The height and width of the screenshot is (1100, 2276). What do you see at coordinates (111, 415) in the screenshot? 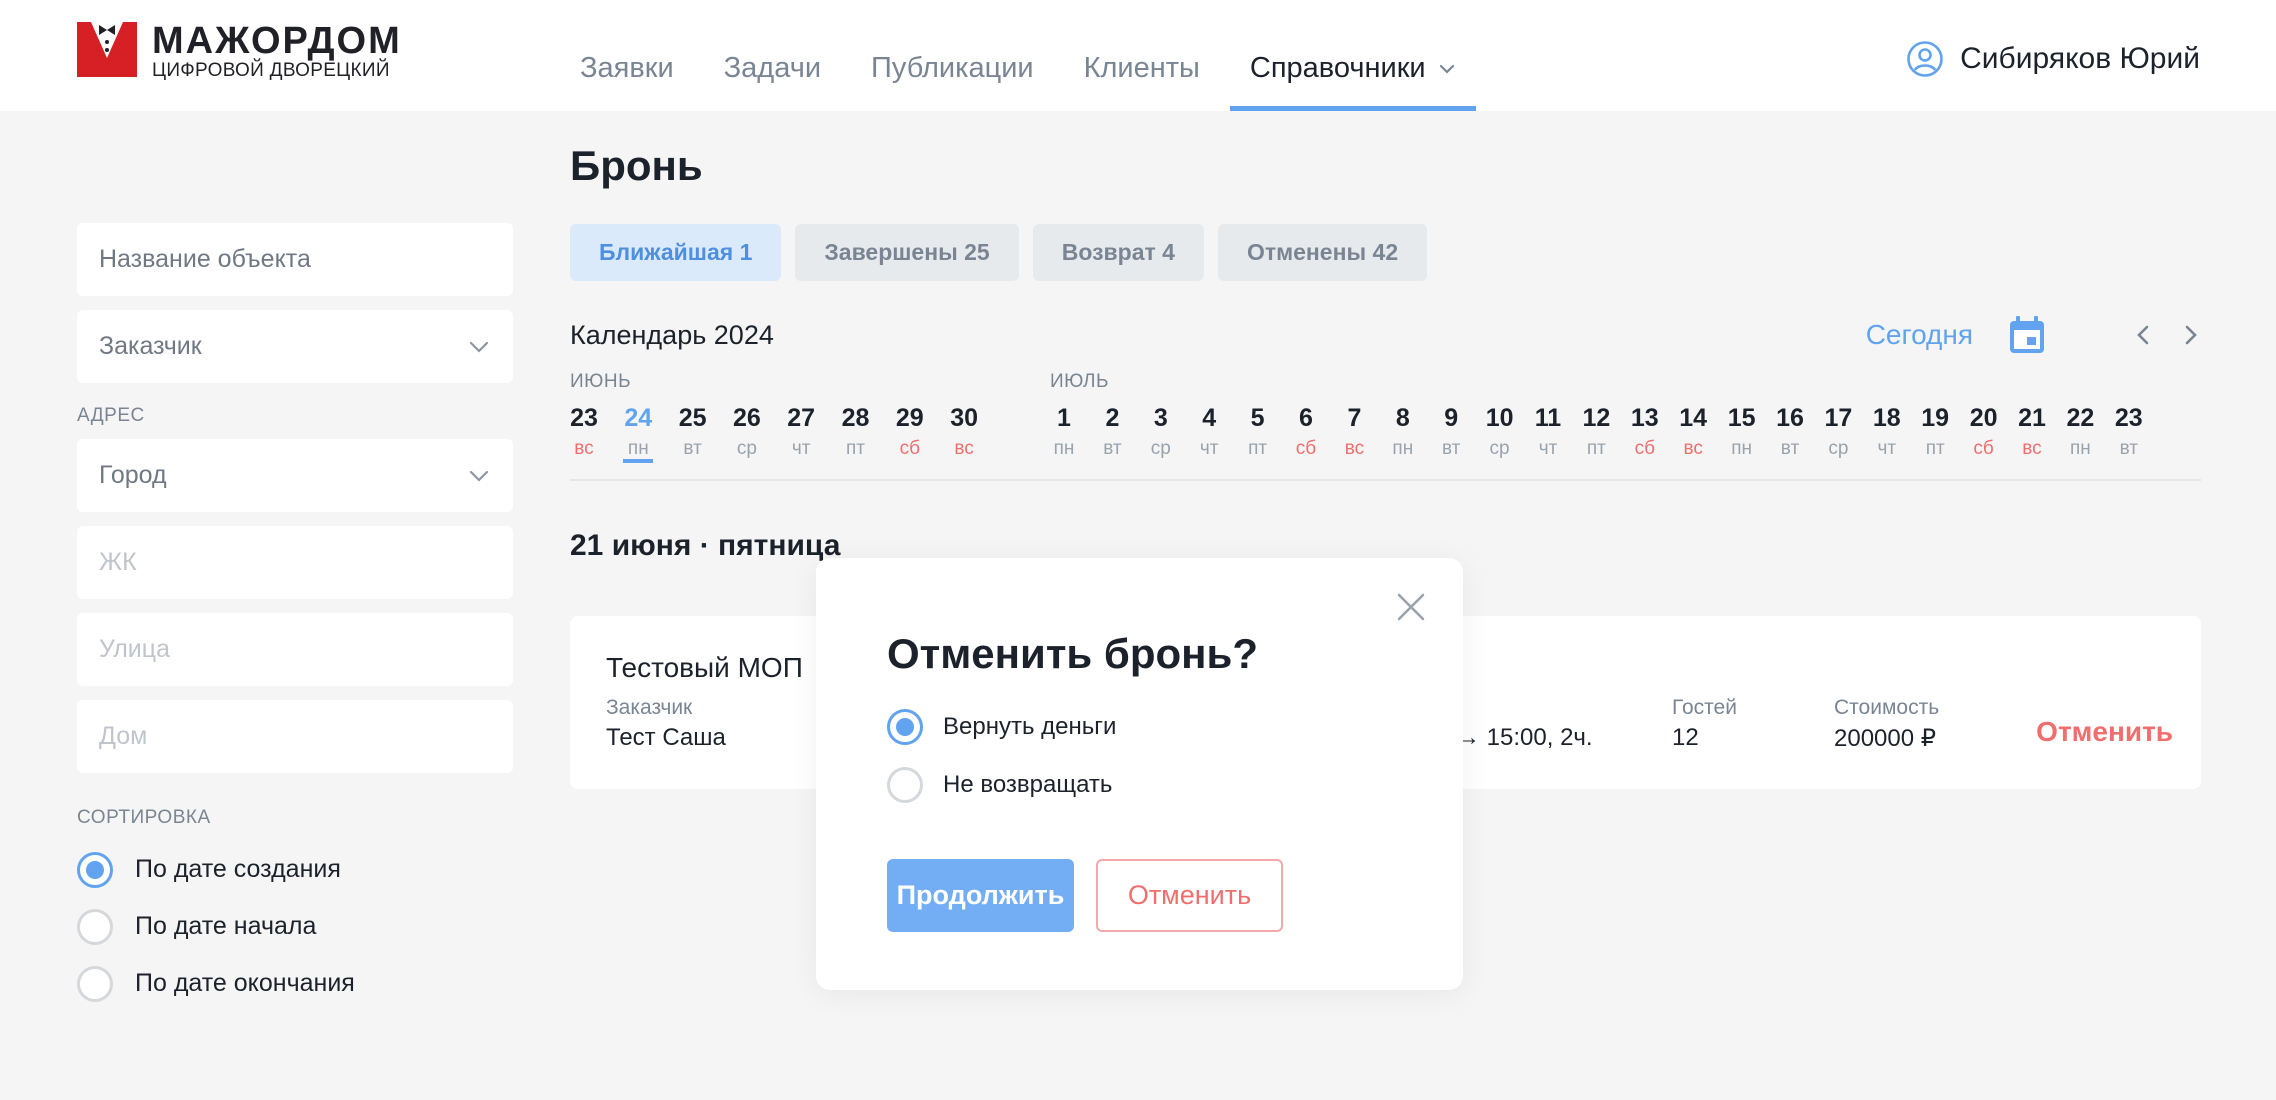
I see `address-section-label: АДРЕС` at bounding box center [111, 415].